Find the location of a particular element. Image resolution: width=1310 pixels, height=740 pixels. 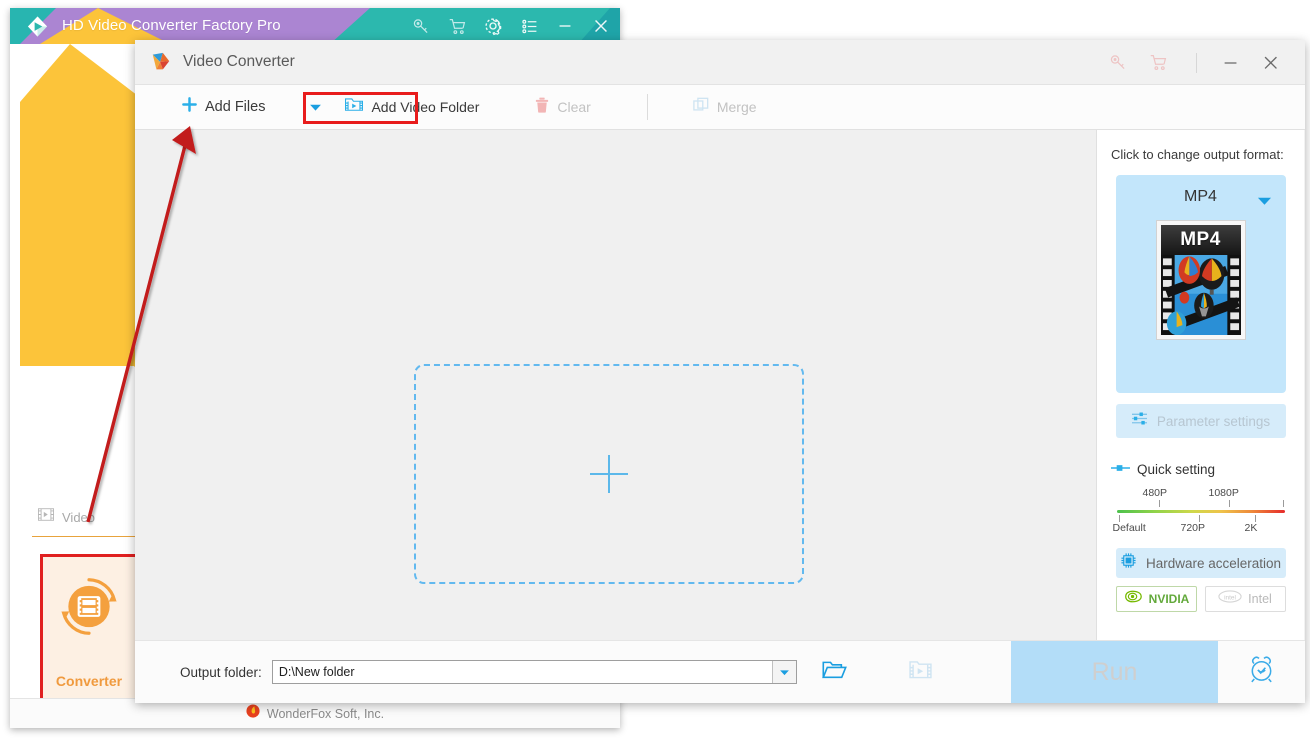

output-folder-input: D:\New folder is located at coordinates (534, 672).